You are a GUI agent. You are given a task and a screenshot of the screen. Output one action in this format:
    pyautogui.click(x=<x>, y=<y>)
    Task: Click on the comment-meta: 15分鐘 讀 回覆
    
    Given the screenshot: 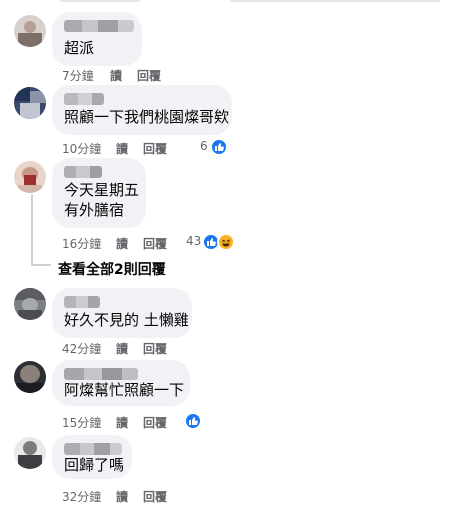 What is the action you would take?
    pyautogui.click(x=124, y=422)
    